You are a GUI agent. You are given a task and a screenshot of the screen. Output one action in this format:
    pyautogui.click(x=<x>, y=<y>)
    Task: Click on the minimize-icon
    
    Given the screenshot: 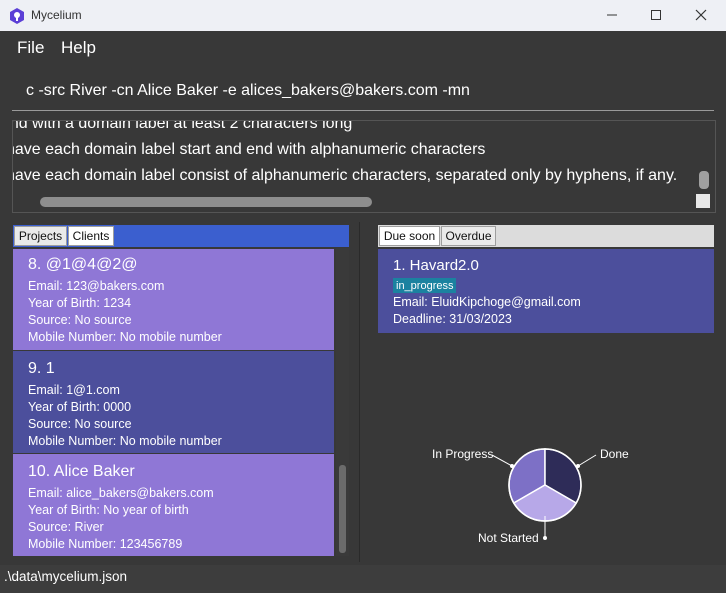 What is the action you would take?
    pyautogui.click(x=612, y=15)
    